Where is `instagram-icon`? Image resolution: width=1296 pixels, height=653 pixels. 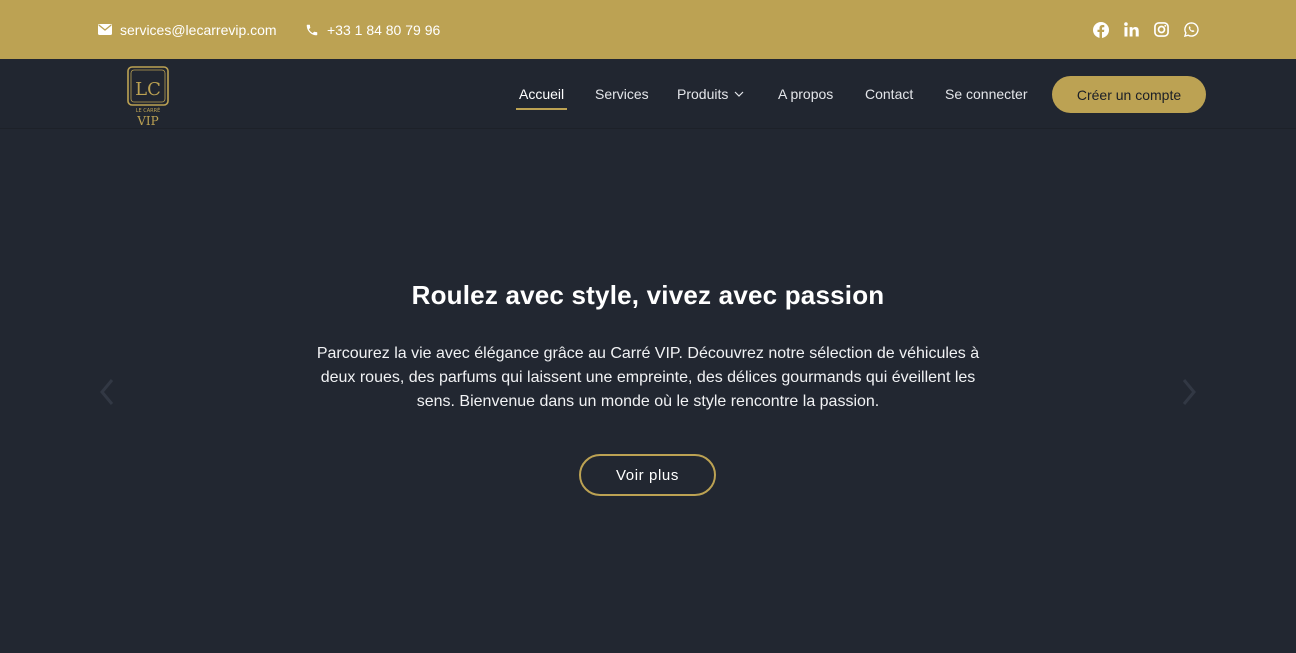 instagram-icon is located at coordinates (1161, 30).